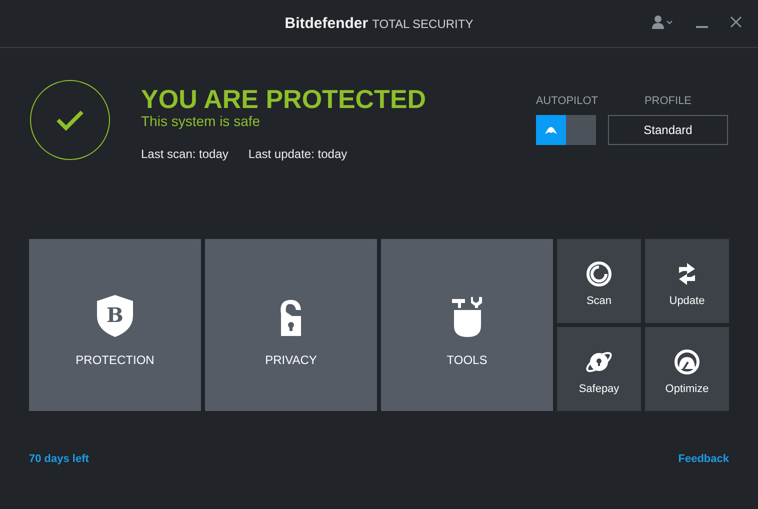 Image resolution: width=758 pixels, height=509 pixels. Describe the element at coordinates (70, 120) in the screenshot. I see `checkmark-icon` at that location.